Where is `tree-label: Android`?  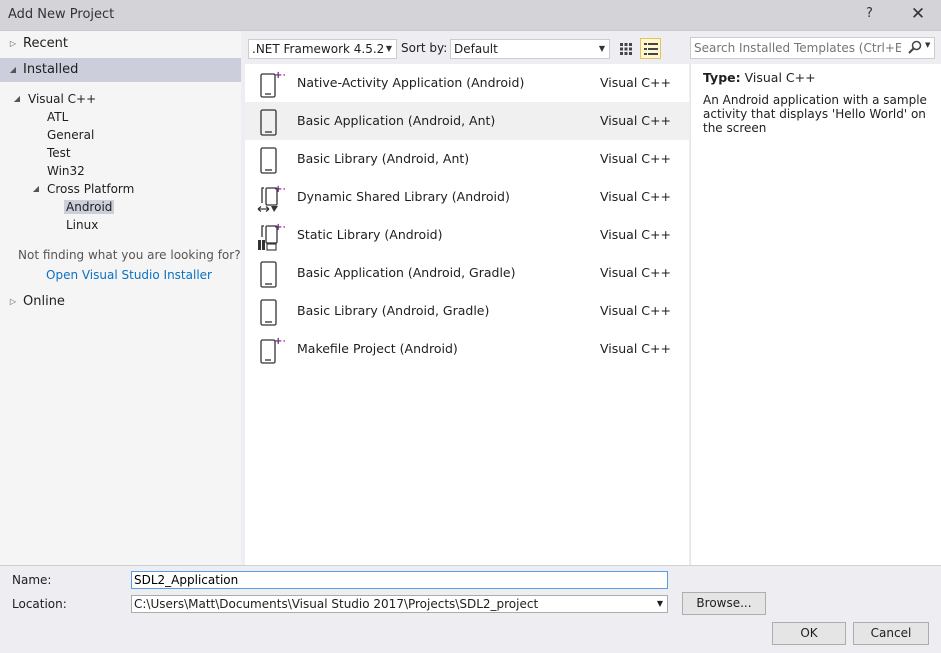
tree-label: Android is located at coordinates (89, 207).